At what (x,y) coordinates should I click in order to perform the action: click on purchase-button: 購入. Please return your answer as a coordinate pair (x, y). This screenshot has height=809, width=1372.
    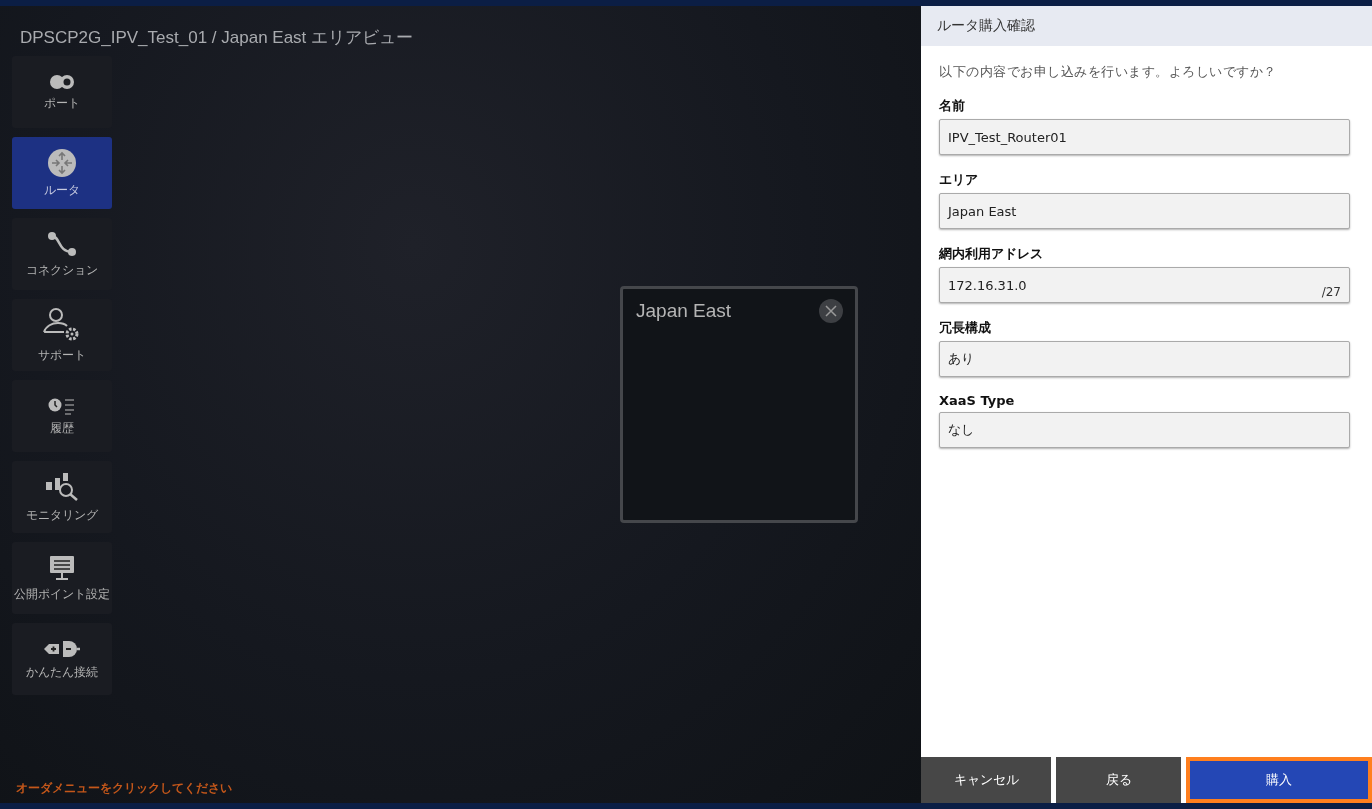
    Looking at the image, I should click on (1279, 780).